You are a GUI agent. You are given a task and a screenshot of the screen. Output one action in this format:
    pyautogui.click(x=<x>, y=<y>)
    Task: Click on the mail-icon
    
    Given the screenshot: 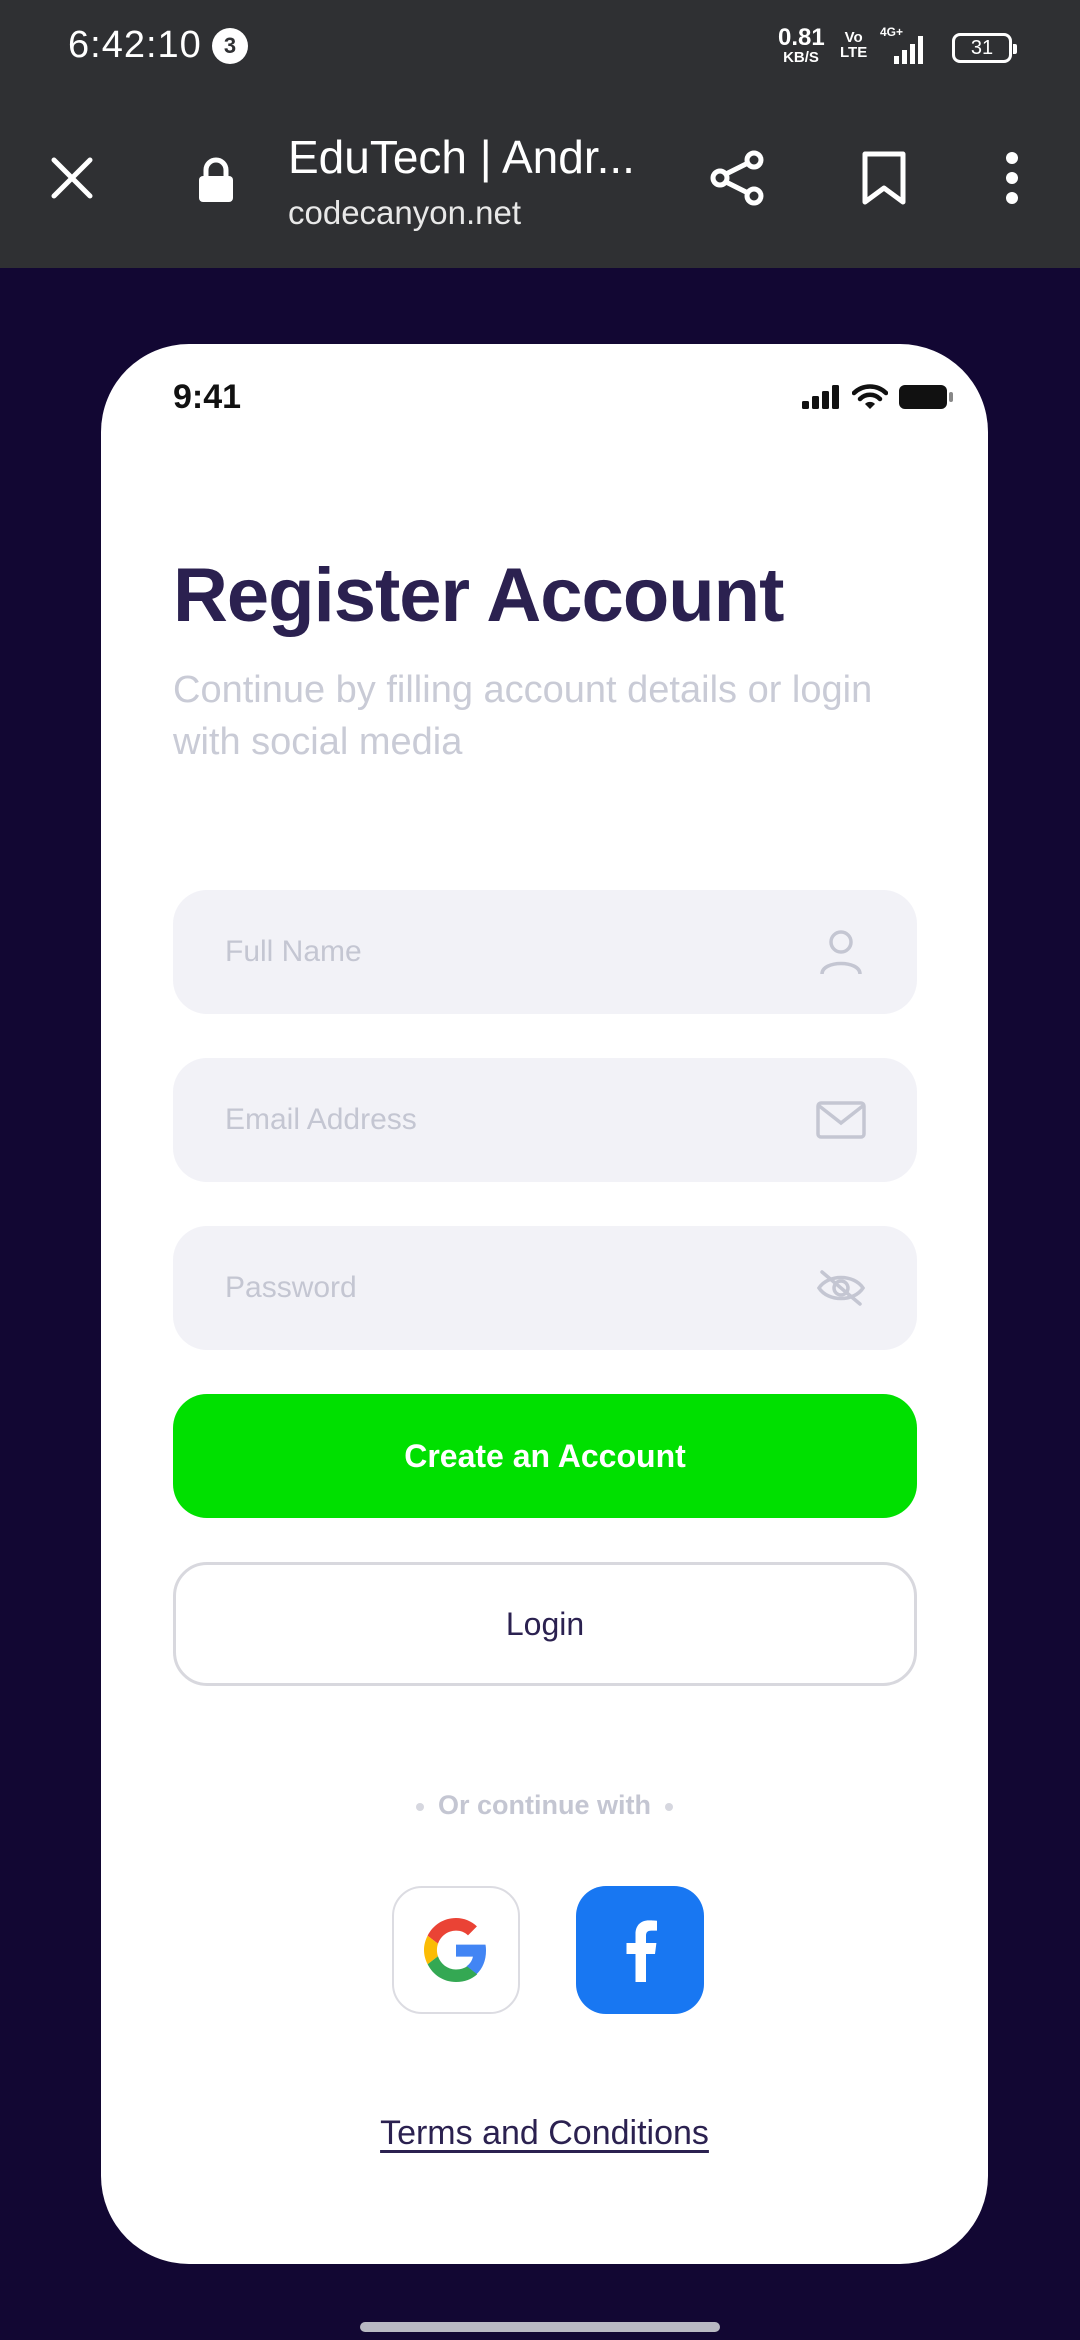 What is the action you would take?
    pyautogui.click(x=841, y=1120)
    